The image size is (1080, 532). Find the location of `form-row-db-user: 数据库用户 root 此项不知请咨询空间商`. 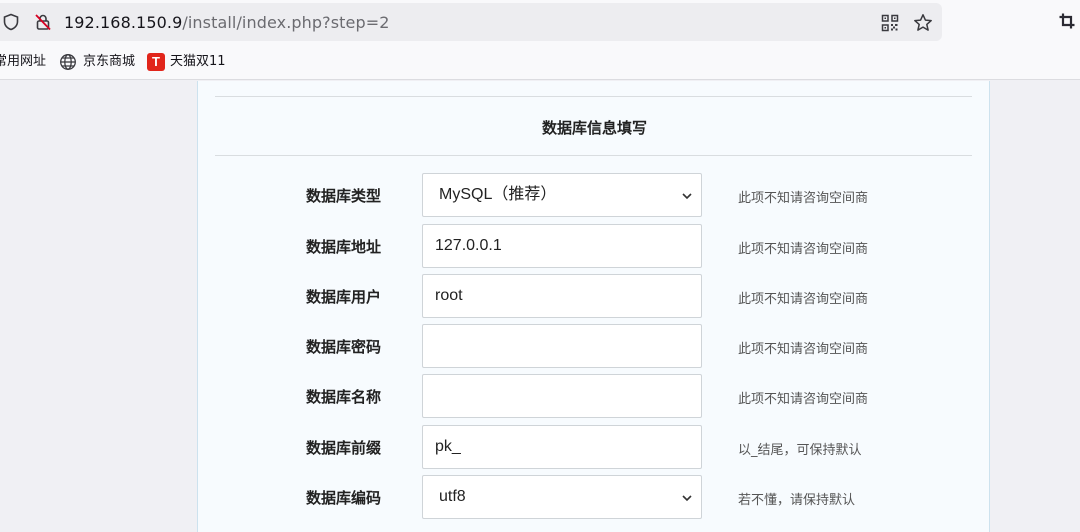

form-row-db-user: 数据库用户 root 此项不知请咨询空间商 is located at coordinates (594, 296).